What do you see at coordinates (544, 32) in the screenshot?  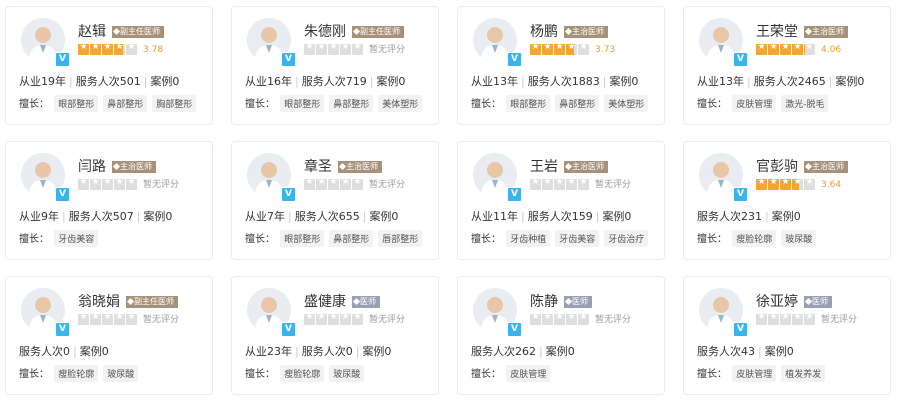 I see `doctor-name: 杨鹏` at bounding box center [544, 32].